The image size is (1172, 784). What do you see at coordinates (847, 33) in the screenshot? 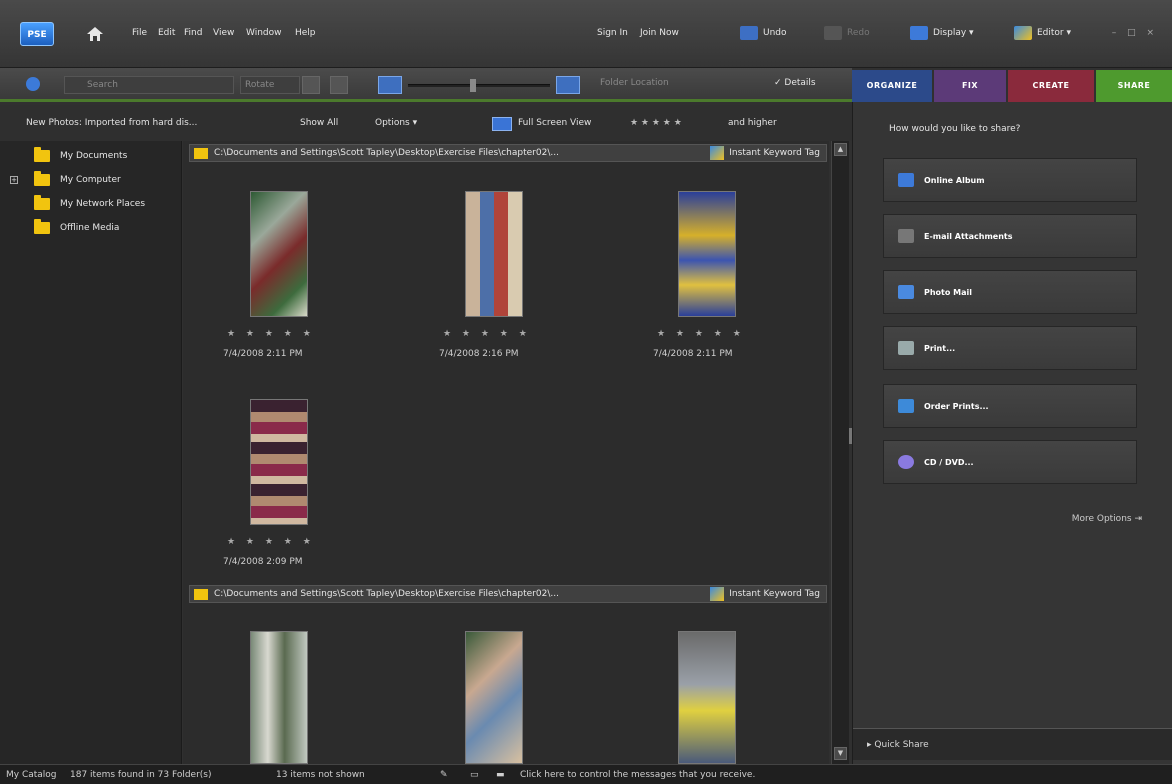
I see `redo-button: Redo` at bounding box center [847, 33].